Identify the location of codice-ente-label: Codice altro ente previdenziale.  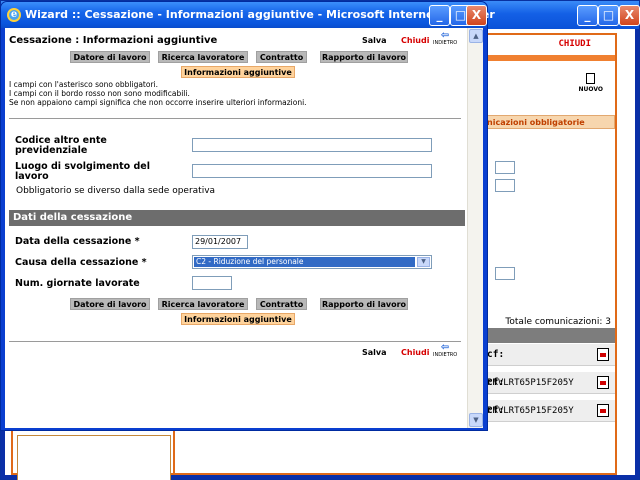
(61, 146).